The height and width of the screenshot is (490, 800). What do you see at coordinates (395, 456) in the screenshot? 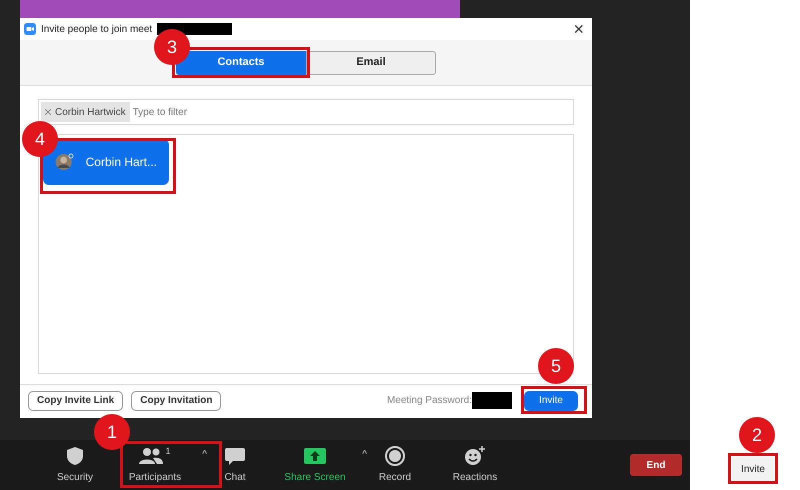
I see `record-icon` at bounding box center [395, 456].